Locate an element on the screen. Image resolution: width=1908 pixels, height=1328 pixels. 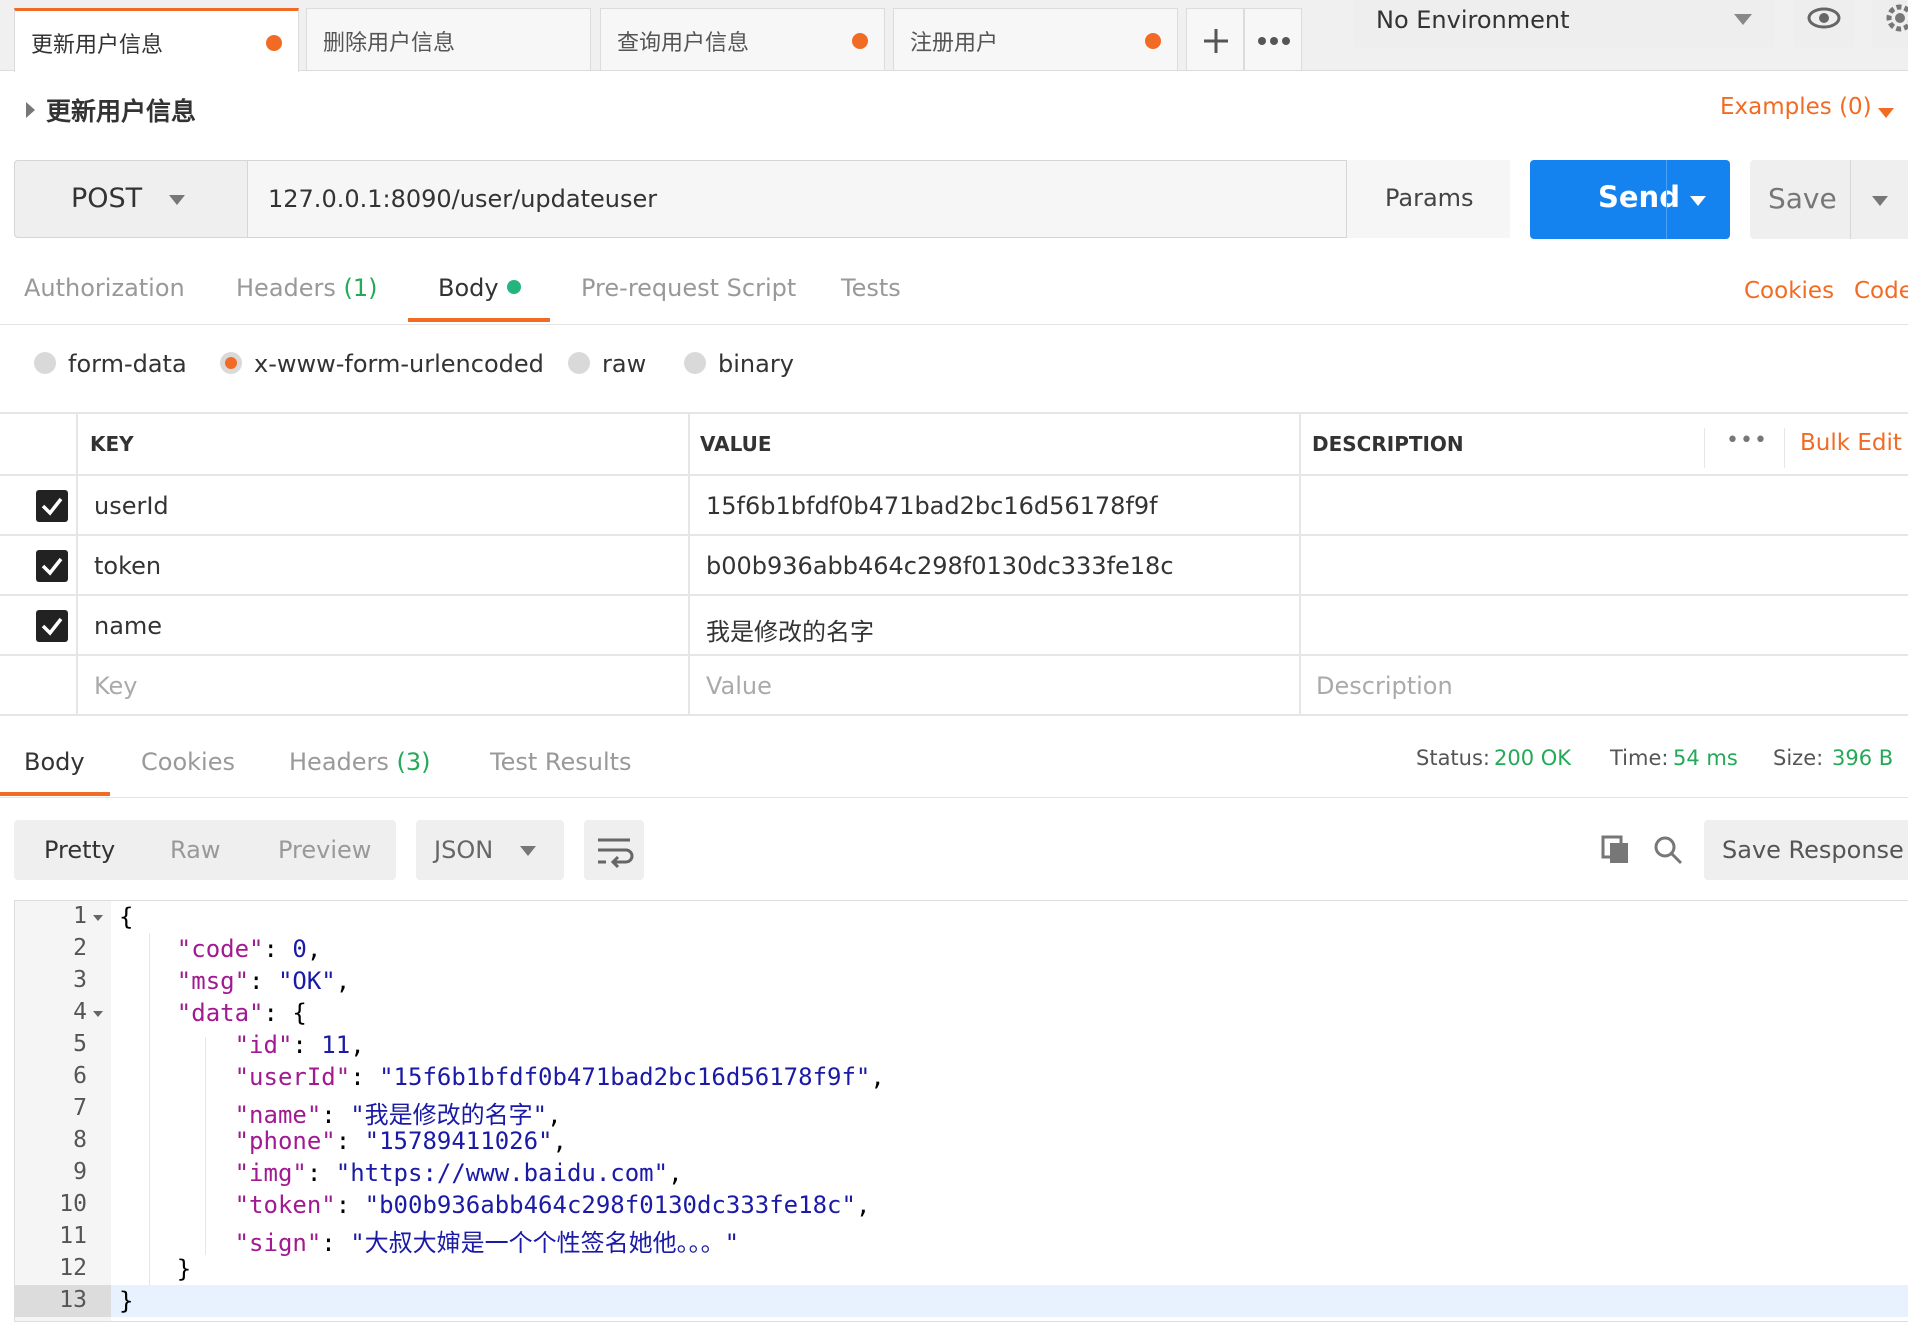
format-select: JSON is located at coordinates (490, 850).